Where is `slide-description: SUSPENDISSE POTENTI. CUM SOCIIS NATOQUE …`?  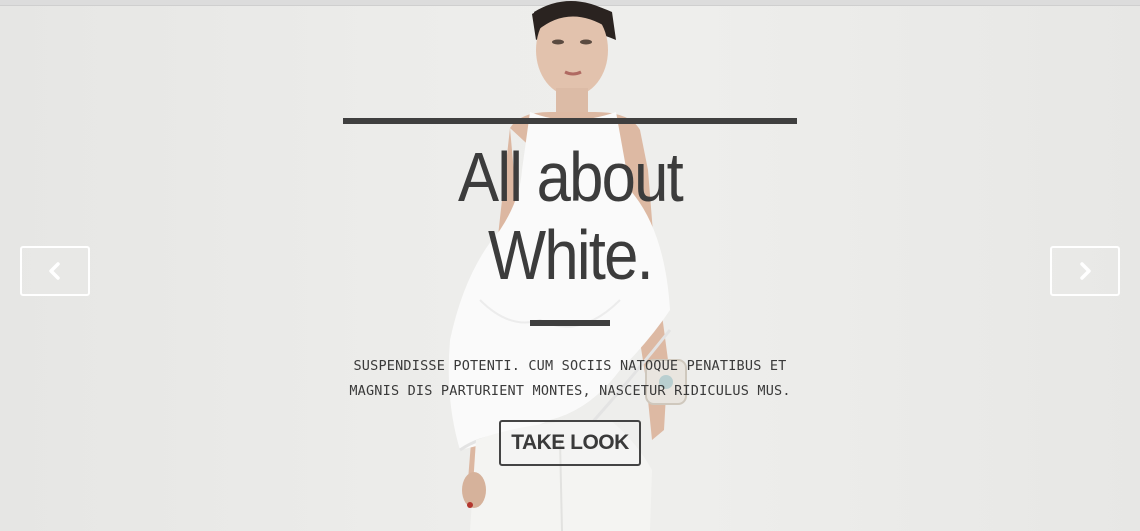 slide-description: SUSPENDISSE POTENTI. CUM SOCIIS NATOQUE … is located at coordinates (570, 378).